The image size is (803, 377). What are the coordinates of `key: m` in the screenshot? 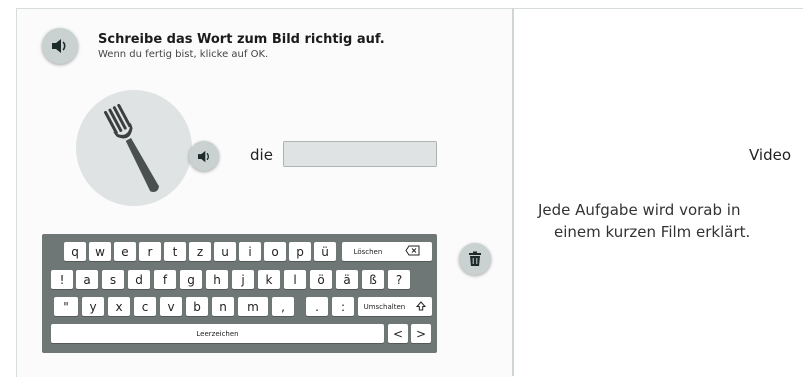 It's located at (253, 306).